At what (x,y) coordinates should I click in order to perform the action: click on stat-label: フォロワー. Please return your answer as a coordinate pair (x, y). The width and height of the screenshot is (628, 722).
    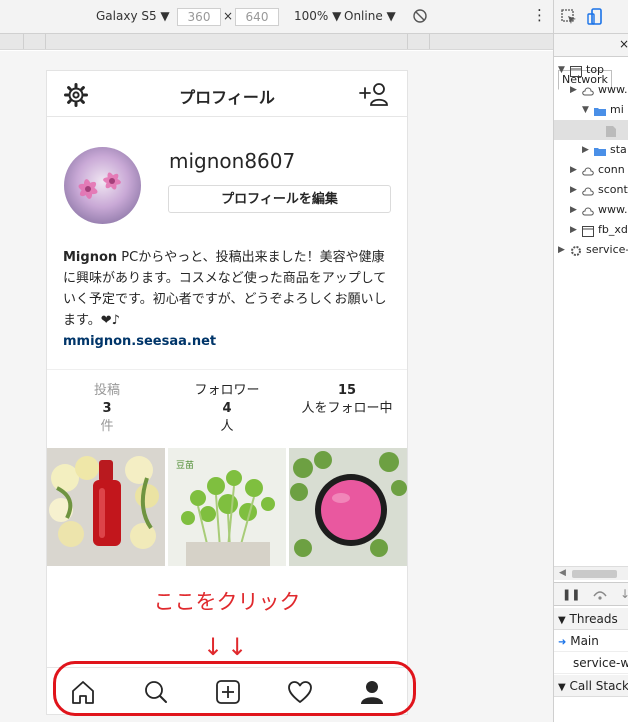
    Looking at the image, I should click on (227, 390).